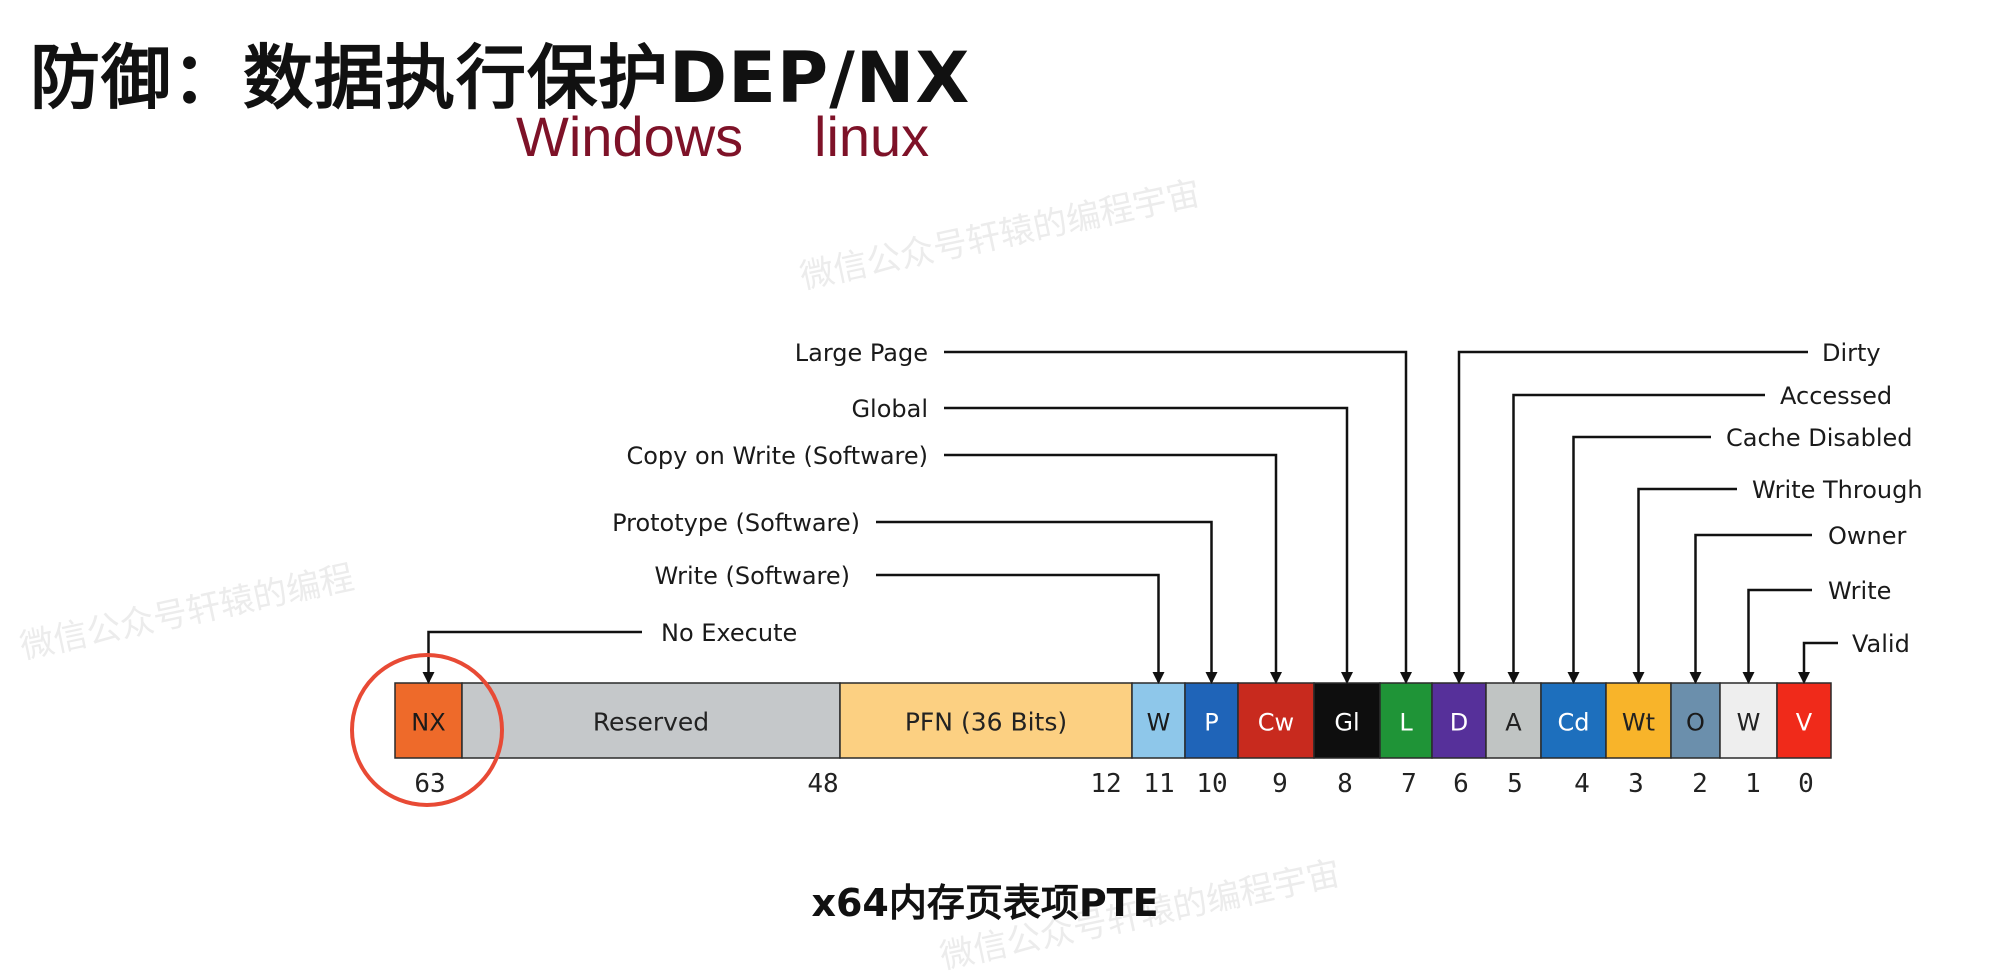 The height and width of the screenshot is (978, 2002). Describe the element at coordinates (1837, 490) in the screenshot. I see `annotation-wt: Write Through` at that location.